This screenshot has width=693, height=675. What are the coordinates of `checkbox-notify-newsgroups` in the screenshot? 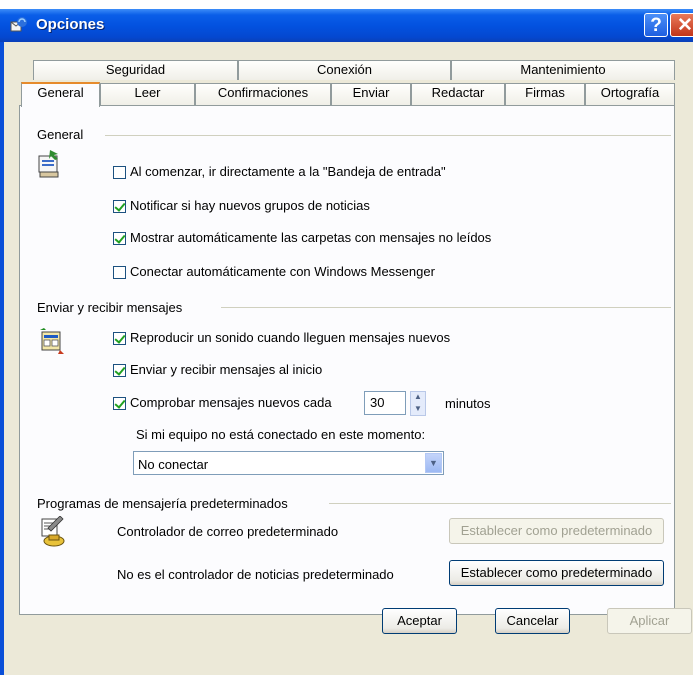 It's located at (119, 206).